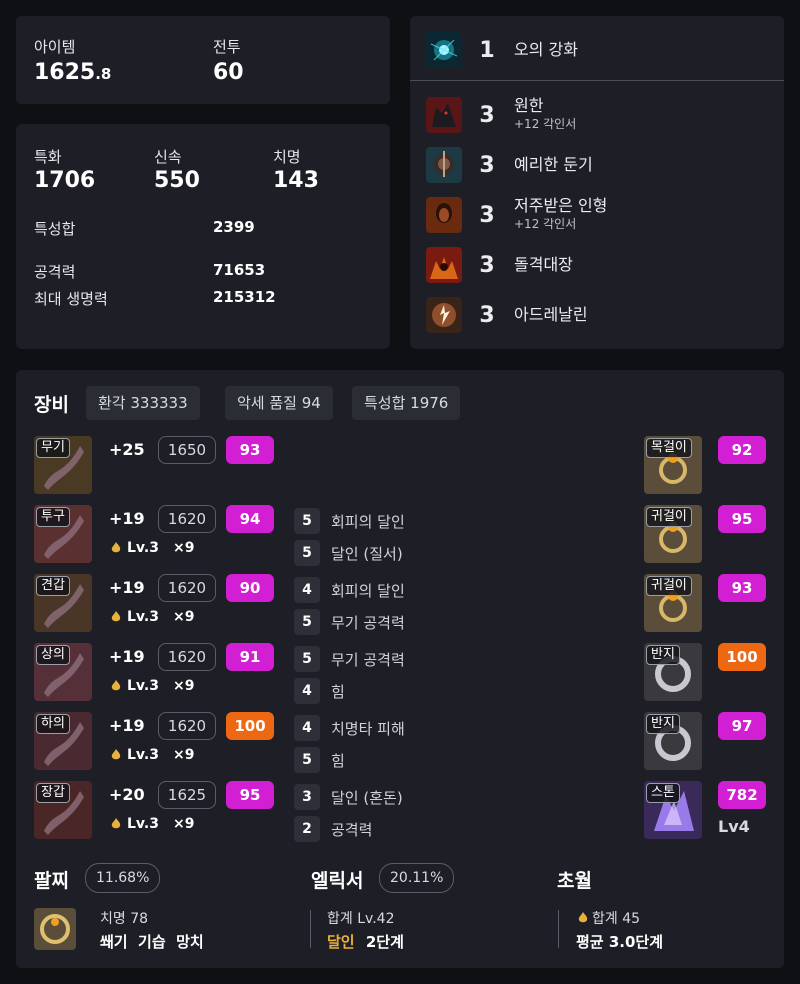  Describe the element at coordinates (543, 264) in the screenshot. I see `engraving-name: 돌격대장` at that location.